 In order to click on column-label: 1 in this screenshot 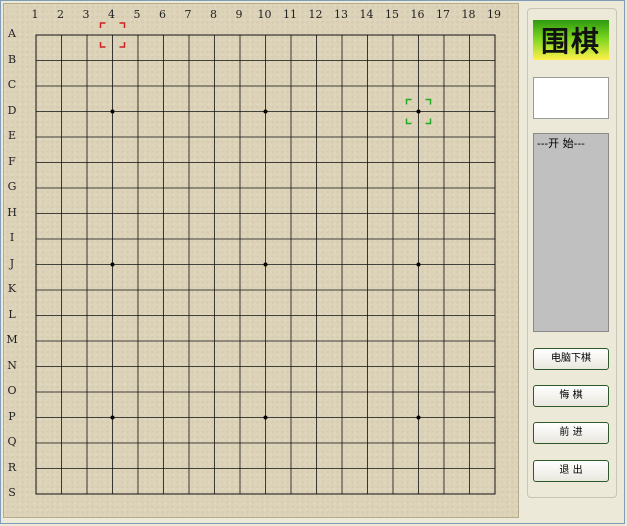, I will do `click(35, 14)`.